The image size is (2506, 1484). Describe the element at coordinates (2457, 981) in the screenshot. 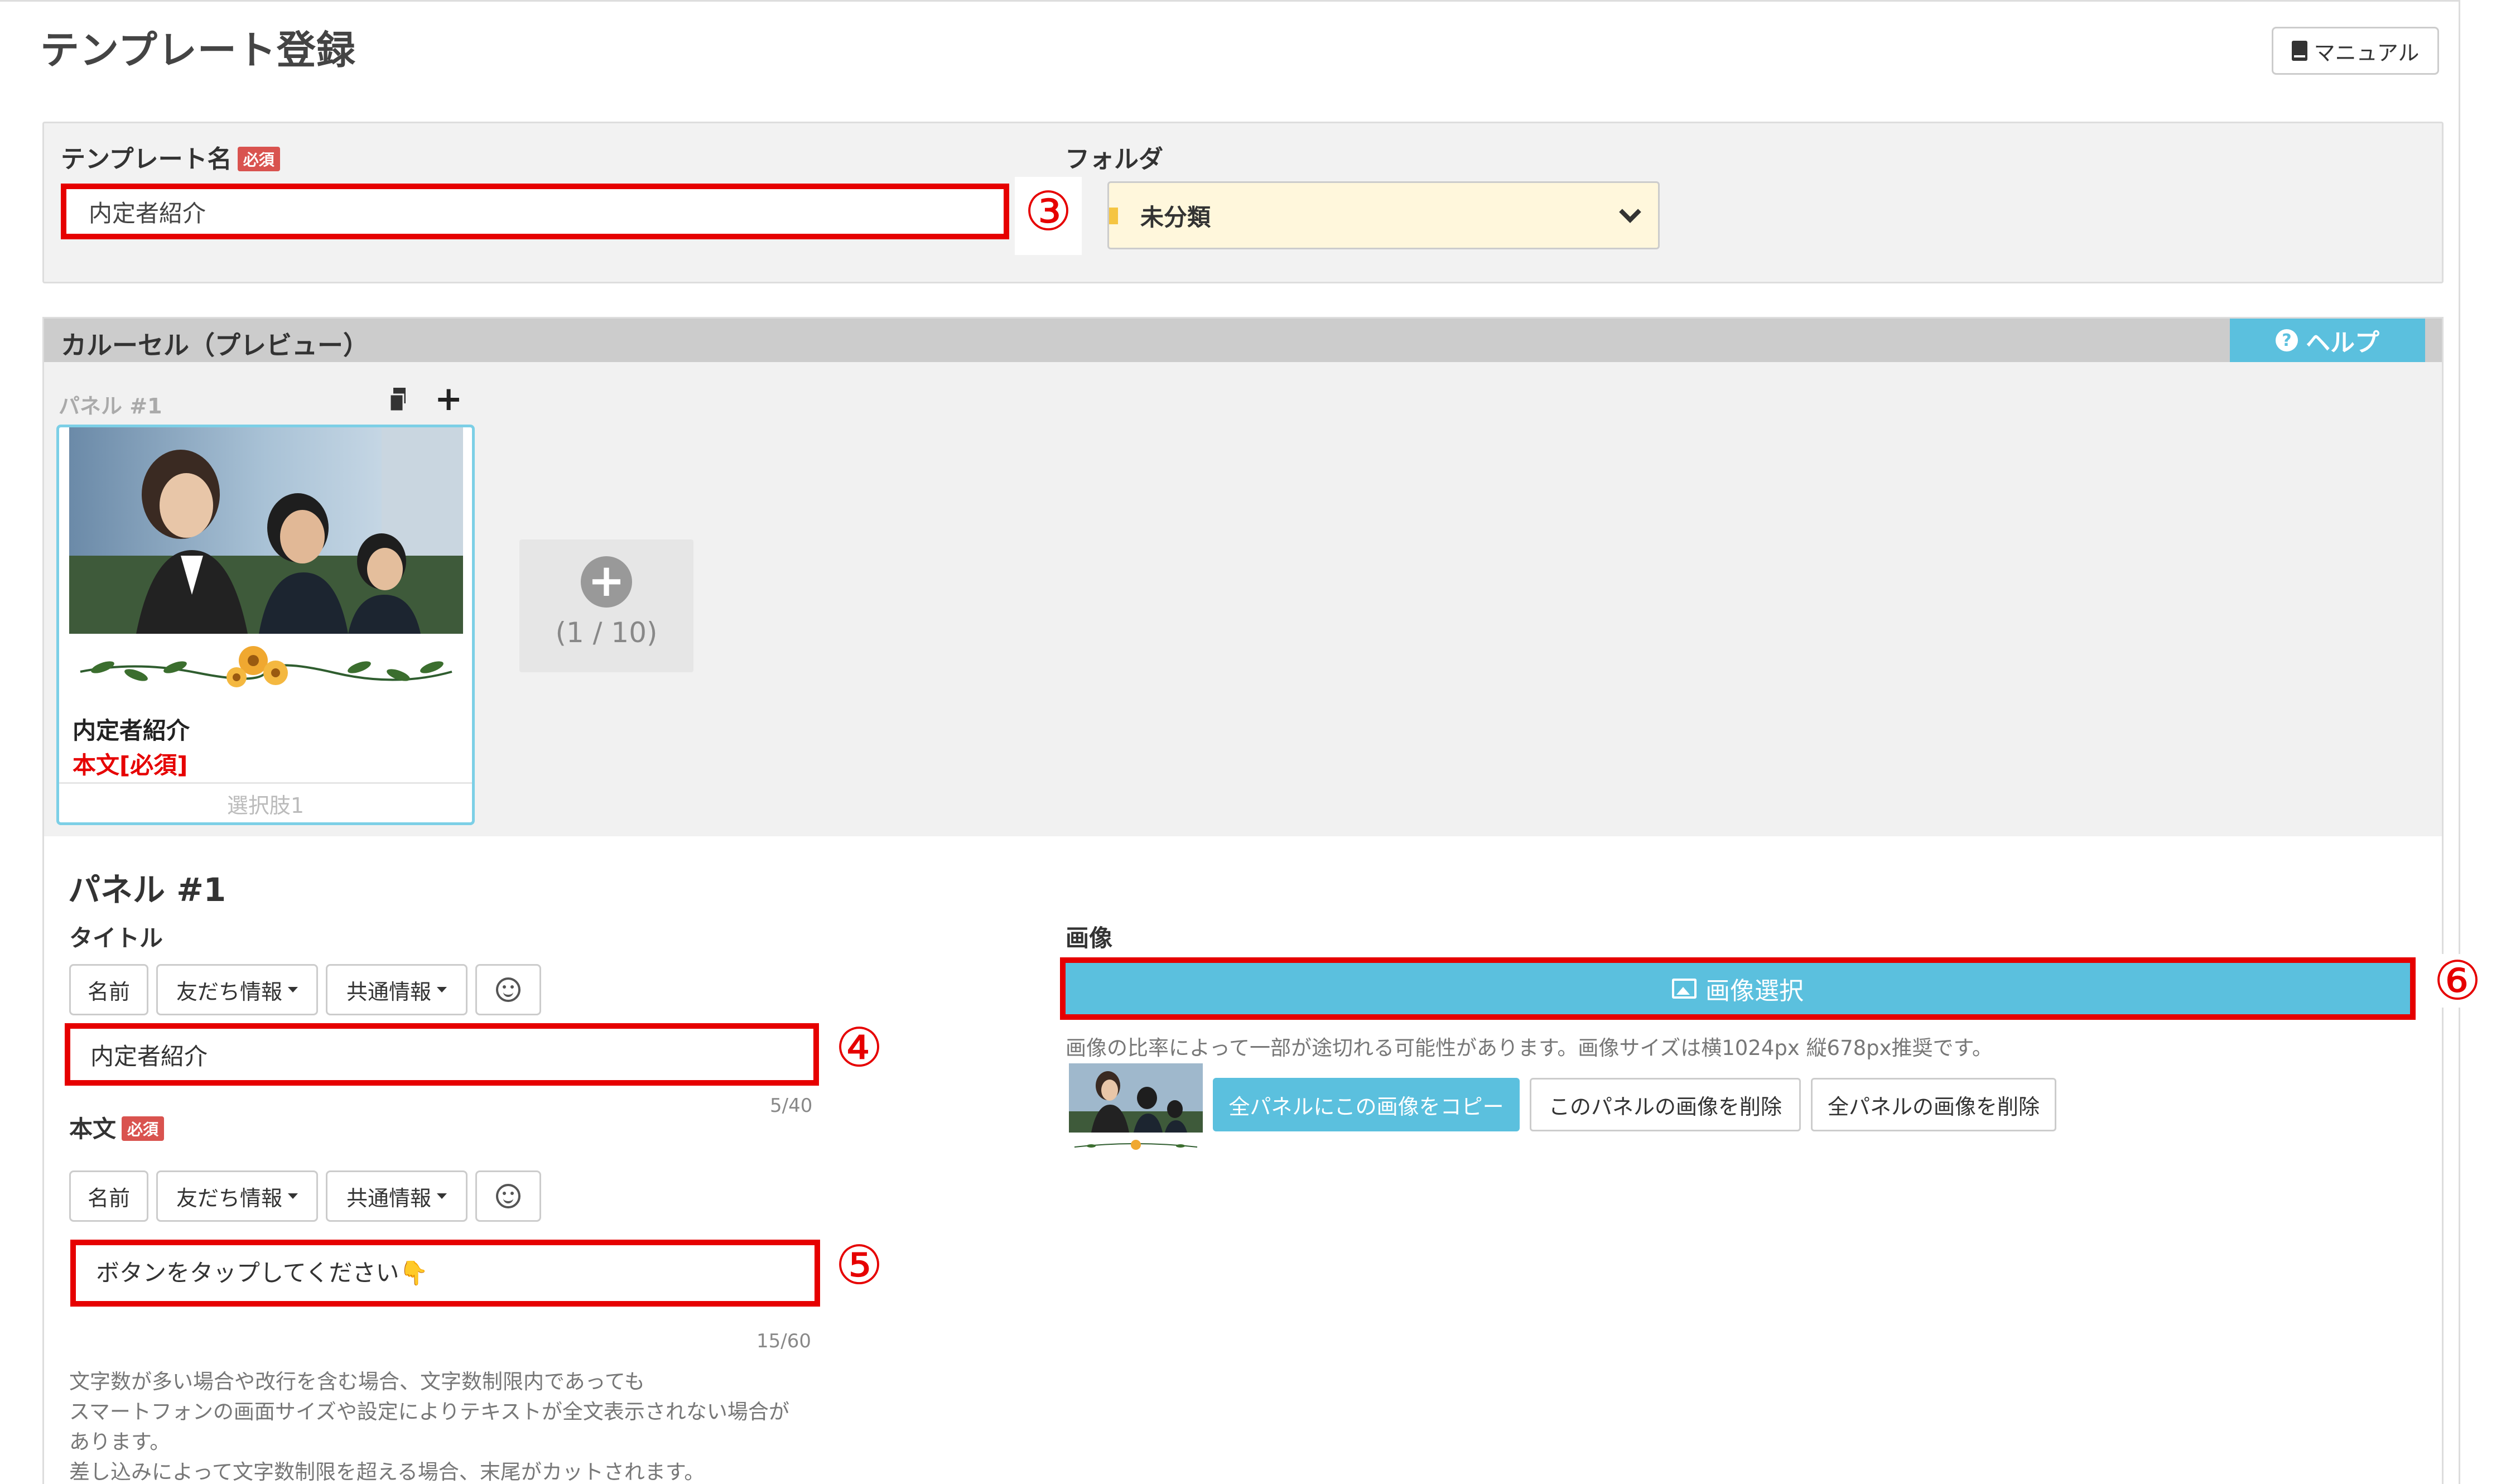

I see `marker-6: ⑥` at that location.